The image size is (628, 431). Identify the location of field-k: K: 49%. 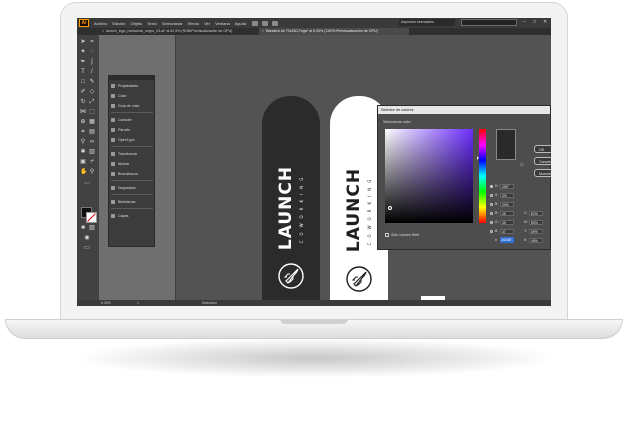
(533, 240).